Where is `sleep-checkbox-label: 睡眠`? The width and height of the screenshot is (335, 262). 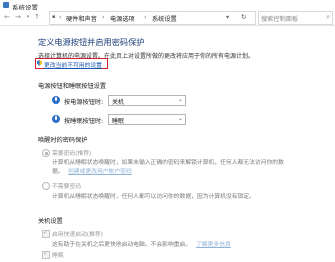 sleep-checkbox-label: 睡眠 is located at coordinates (58, 256).